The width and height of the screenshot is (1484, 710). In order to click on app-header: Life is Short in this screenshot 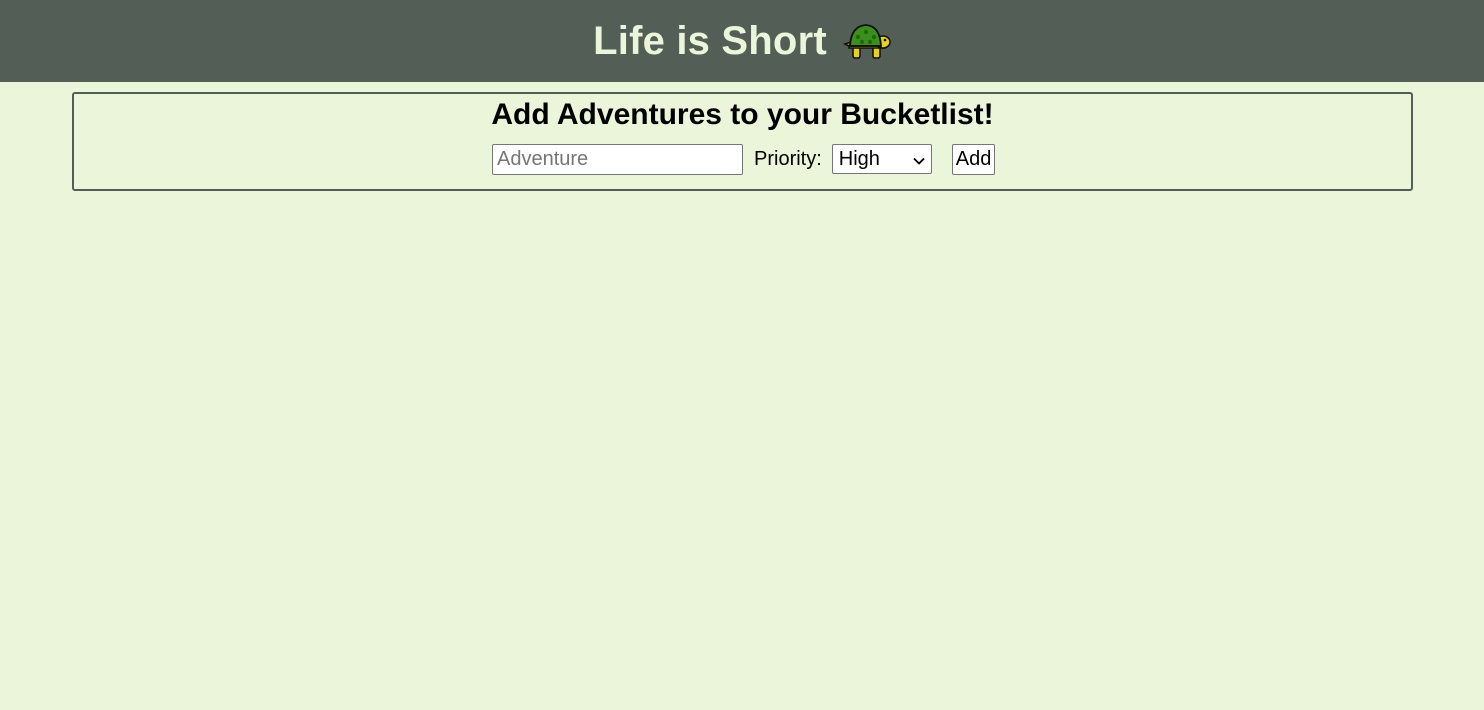, I will do `click(742, 41)`.